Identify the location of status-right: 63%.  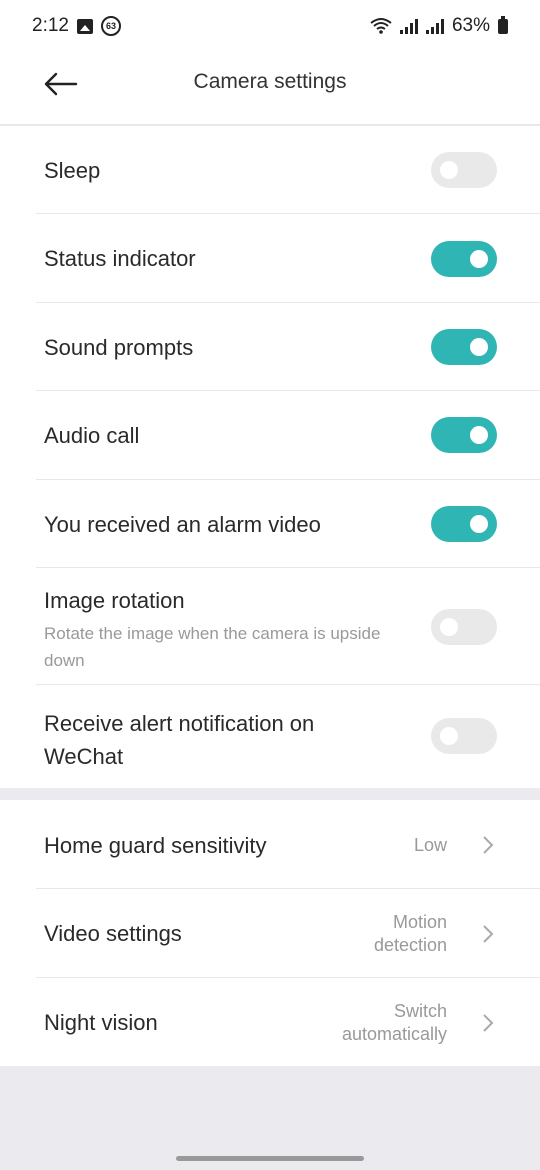
(439, 26).